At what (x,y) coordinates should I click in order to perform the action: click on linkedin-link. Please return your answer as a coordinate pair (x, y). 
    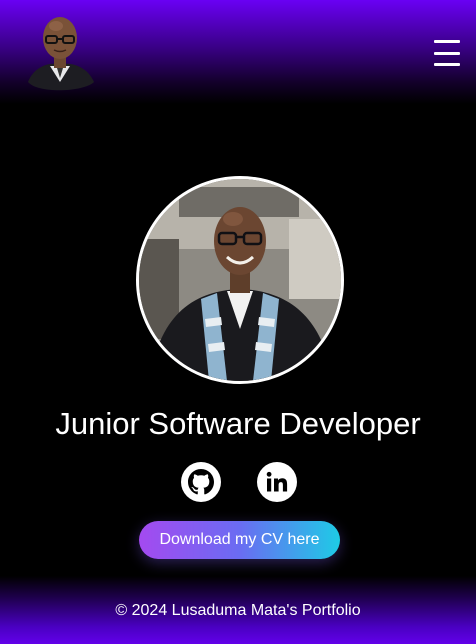
    Looking at the image, I should click on (277, 482).